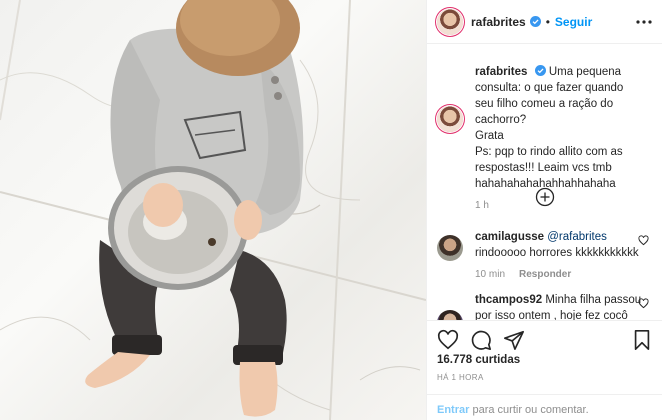  I want to click on likes-count: 16.778 curtidas, so click(478, 360).